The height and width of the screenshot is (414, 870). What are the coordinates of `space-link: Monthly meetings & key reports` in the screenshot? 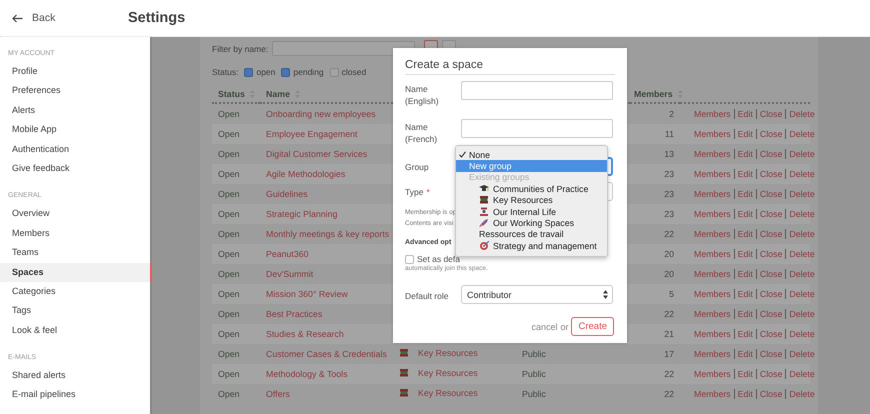 It's located at (328, 234).